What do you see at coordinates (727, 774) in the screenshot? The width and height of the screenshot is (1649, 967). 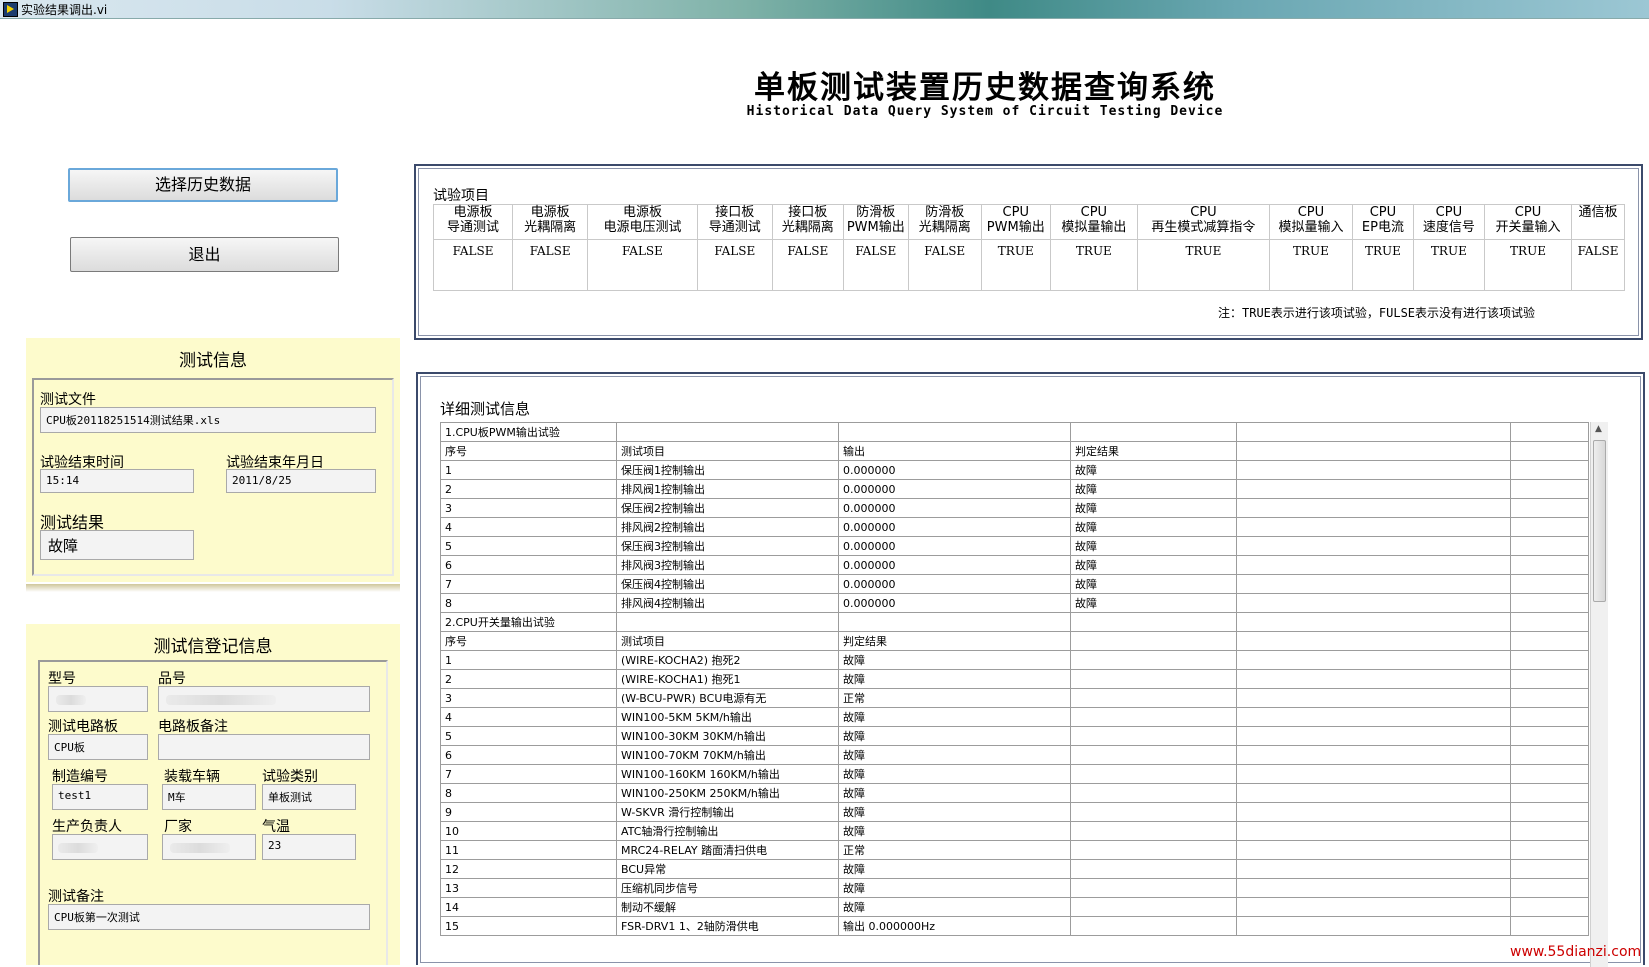 I see `detail-cell: WIN100-160KM 160KM/h输出` at bounding box center [727, 774].